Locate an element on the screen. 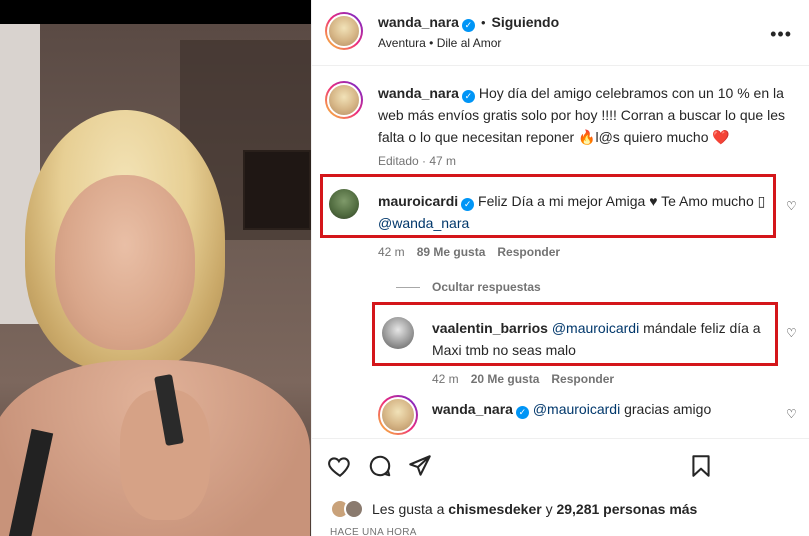 Image resolution: width=809 pixels, height=536 pixels. caption-edited-label: Editado is located at coordinates (398, 161).